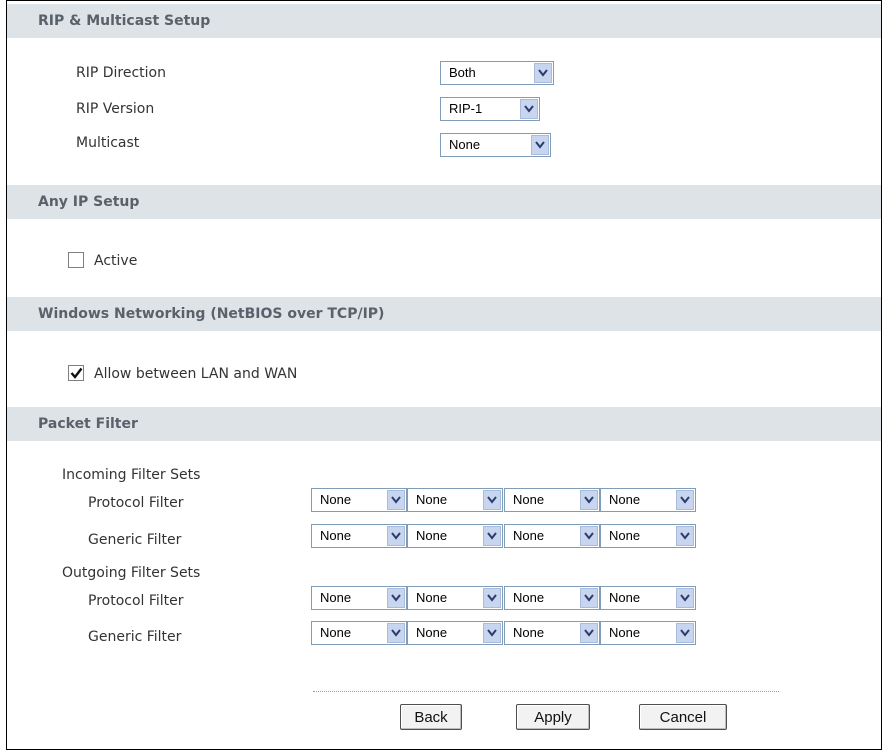  Describe the element at coordinates (648, 598) in the screenshot. I see `outgoing-protocol-filter-select-4: None` at that location.